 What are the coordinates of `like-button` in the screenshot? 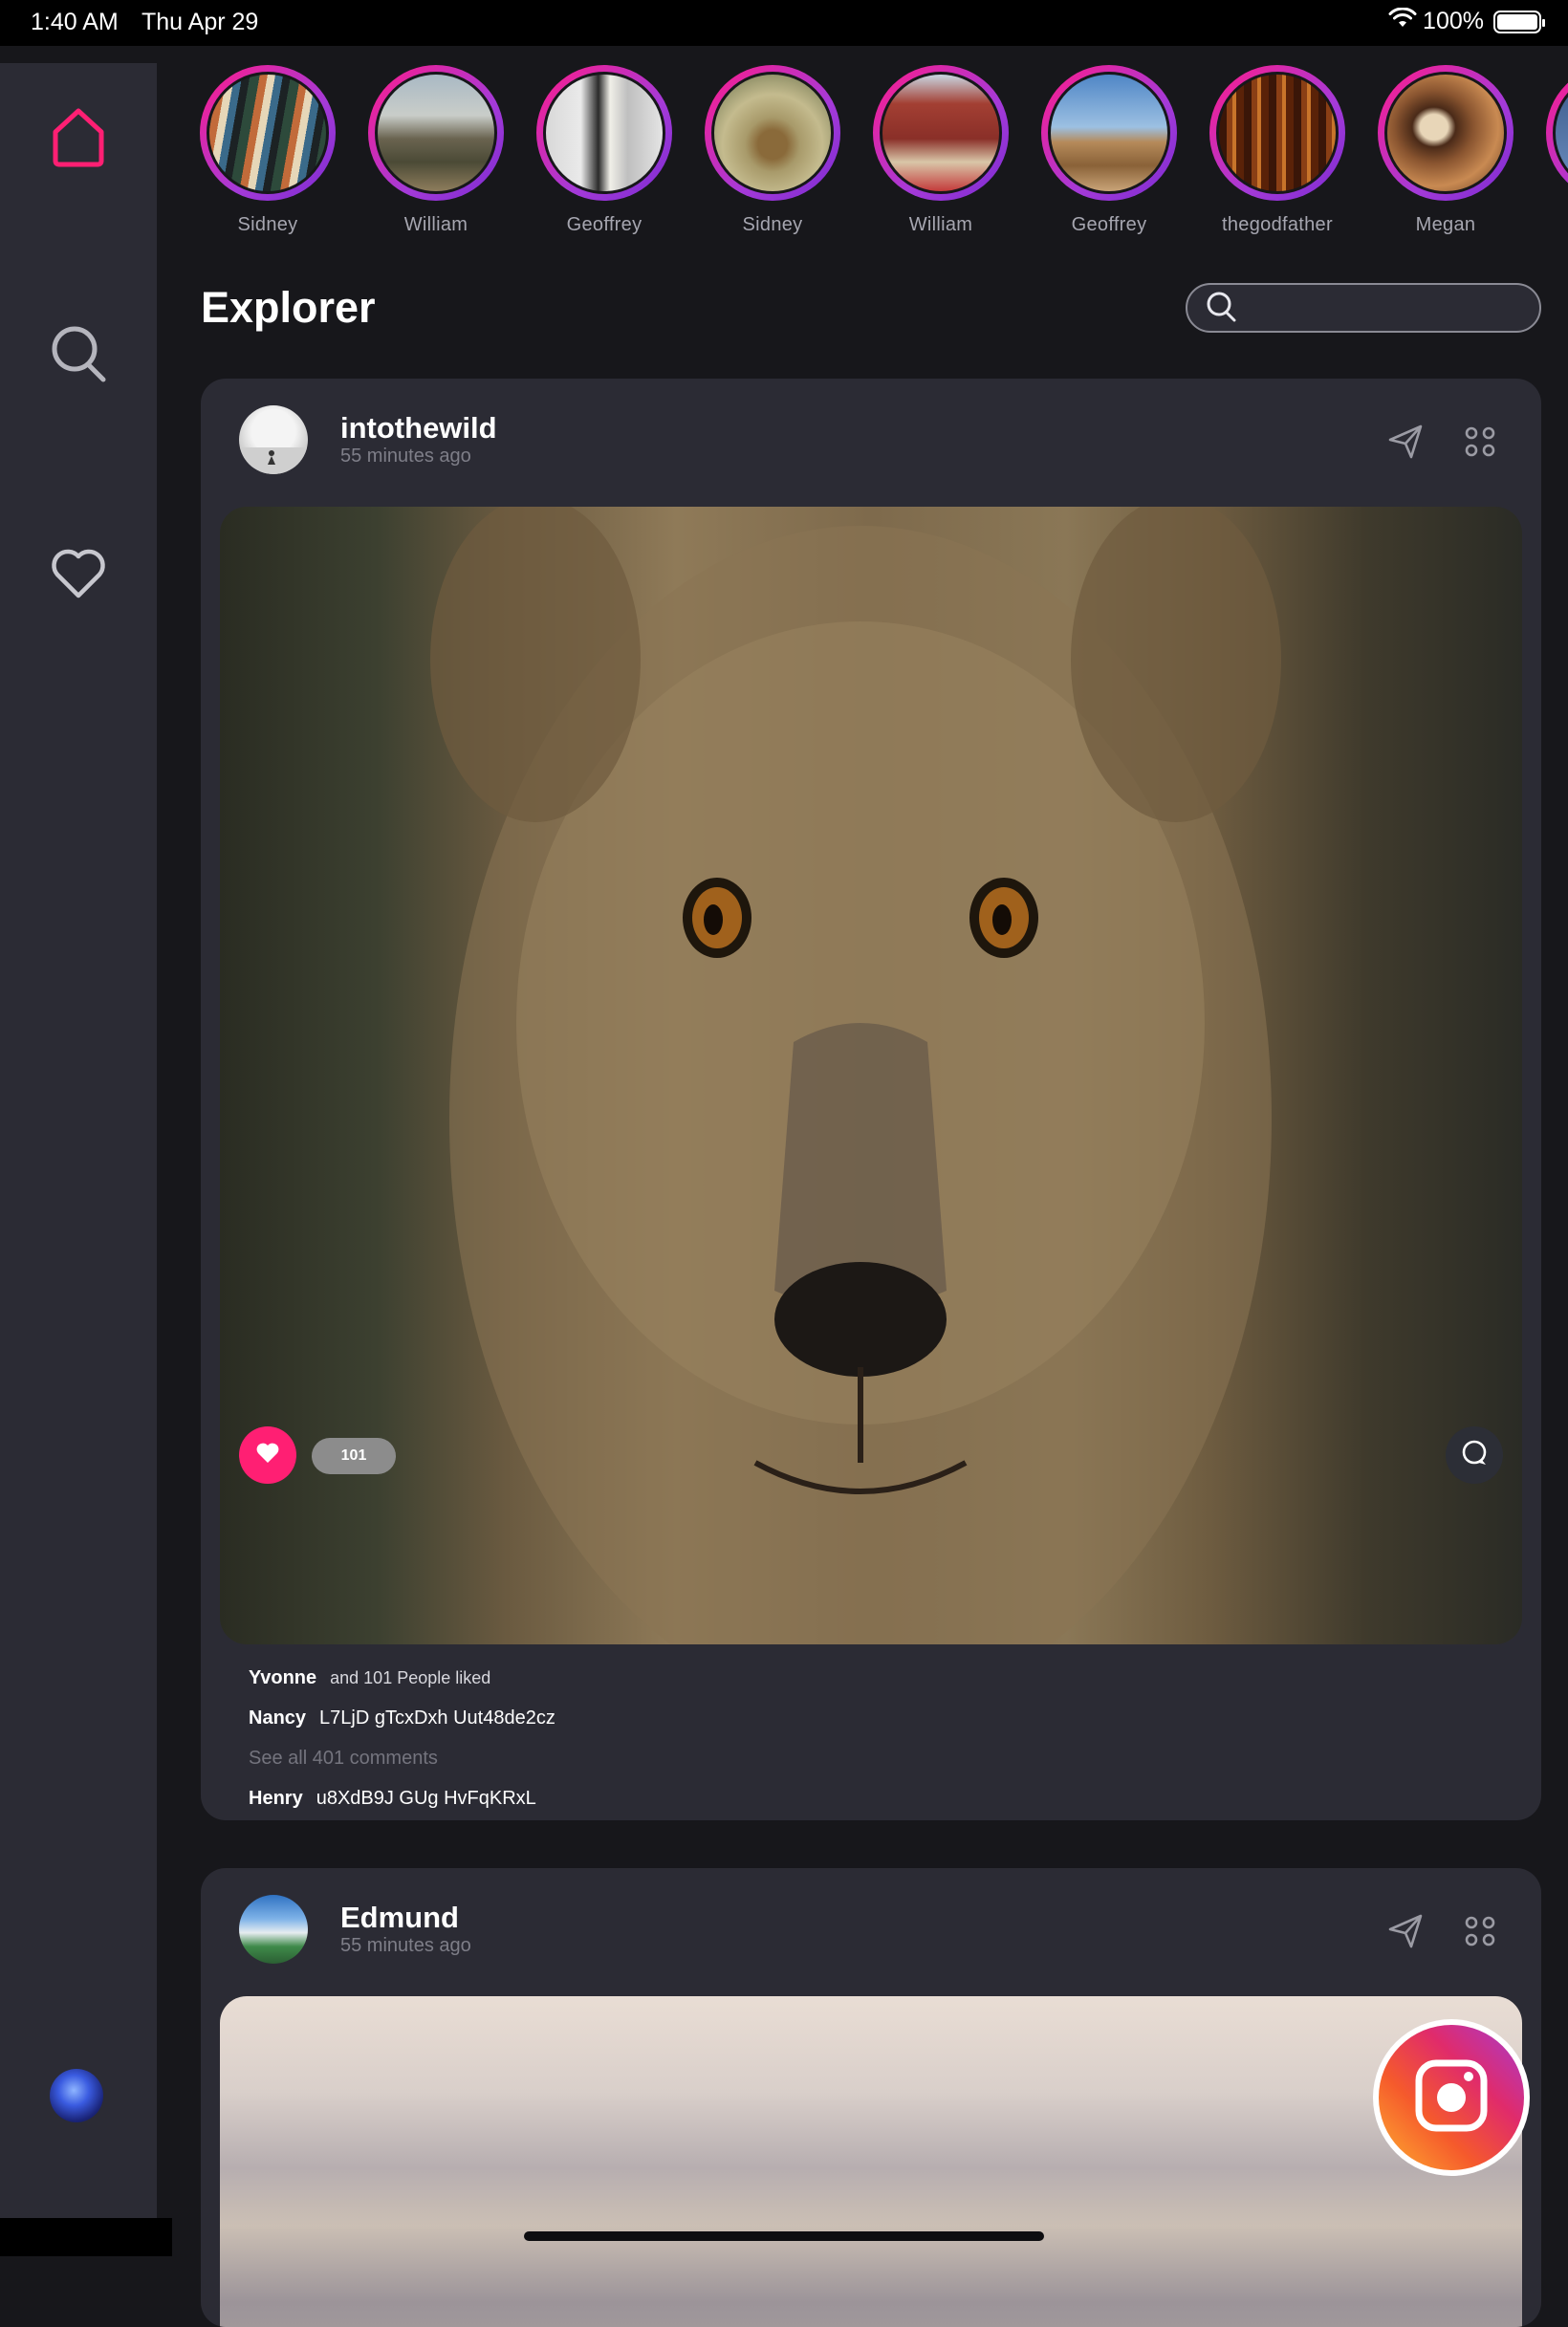 It's located at (267, 1455).